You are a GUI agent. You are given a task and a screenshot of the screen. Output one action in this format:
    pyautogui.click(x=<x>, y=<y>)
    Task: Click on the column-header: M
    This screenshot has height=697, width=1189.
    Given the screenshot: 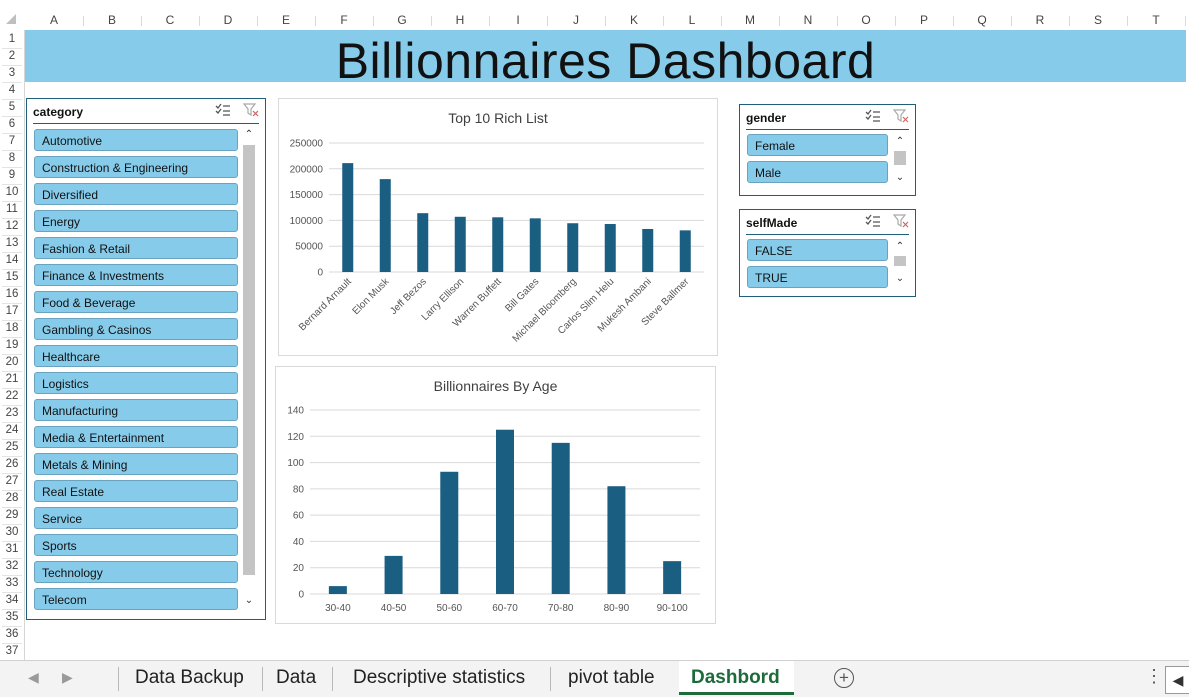 What is the action you would take?
    pyautogui.click(x=750, y=20)
    